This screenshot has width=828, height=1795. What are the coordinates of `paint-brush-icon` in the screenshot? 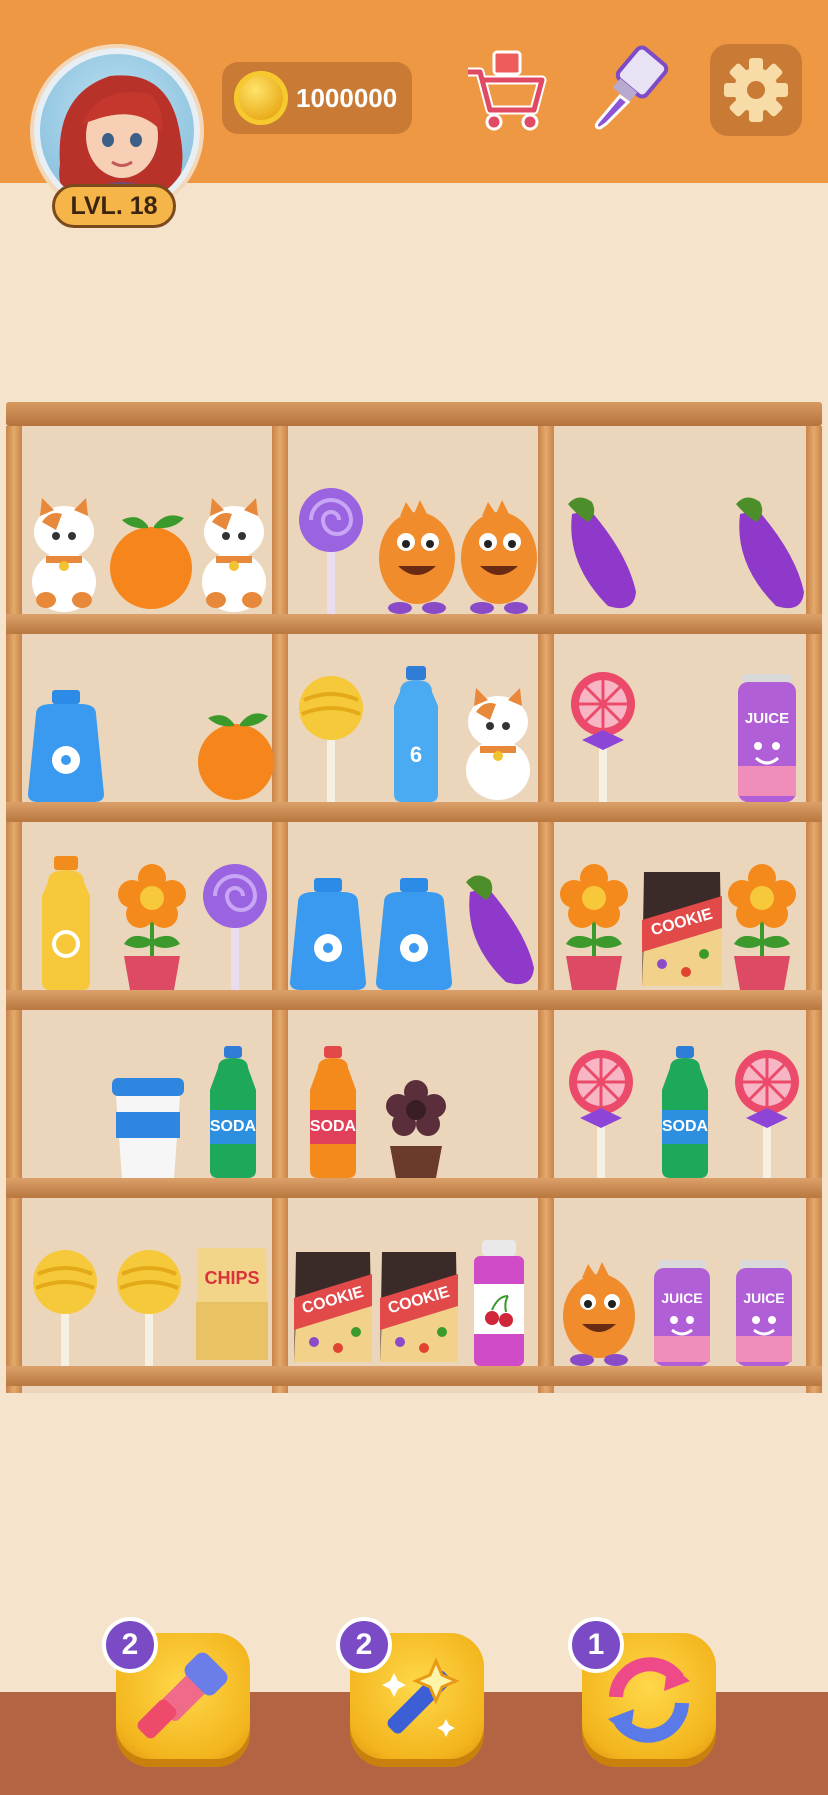 It's located at (631, 87).